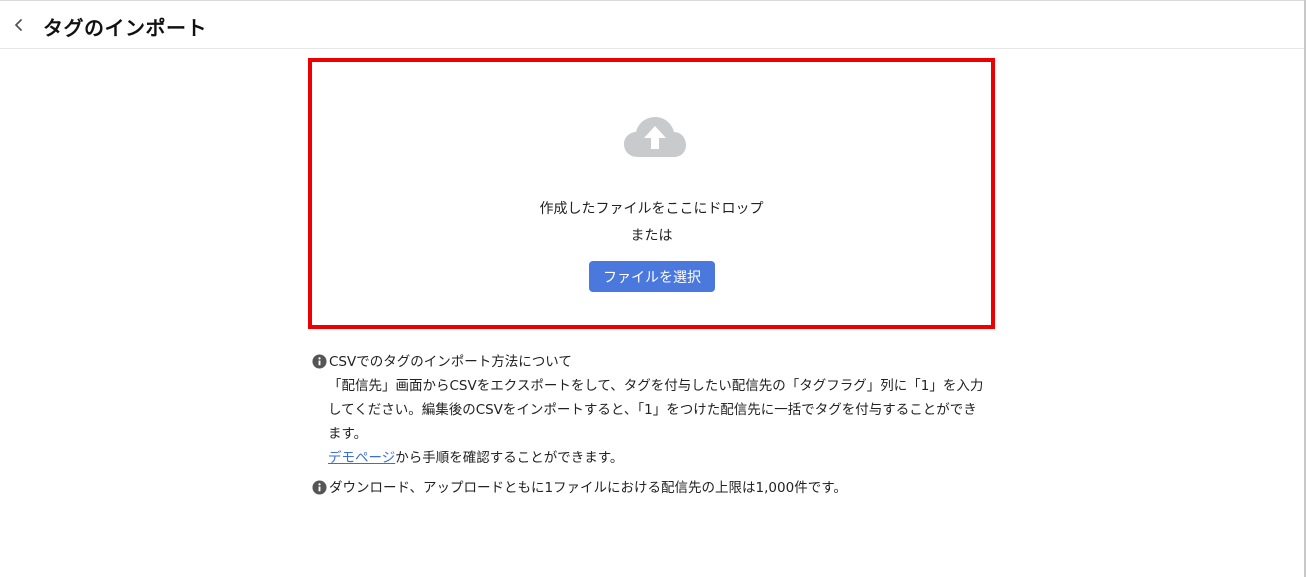  Describe the element at coordinates (655, 137) in the screenshot. I see `cloud-upload-icon` at that location.